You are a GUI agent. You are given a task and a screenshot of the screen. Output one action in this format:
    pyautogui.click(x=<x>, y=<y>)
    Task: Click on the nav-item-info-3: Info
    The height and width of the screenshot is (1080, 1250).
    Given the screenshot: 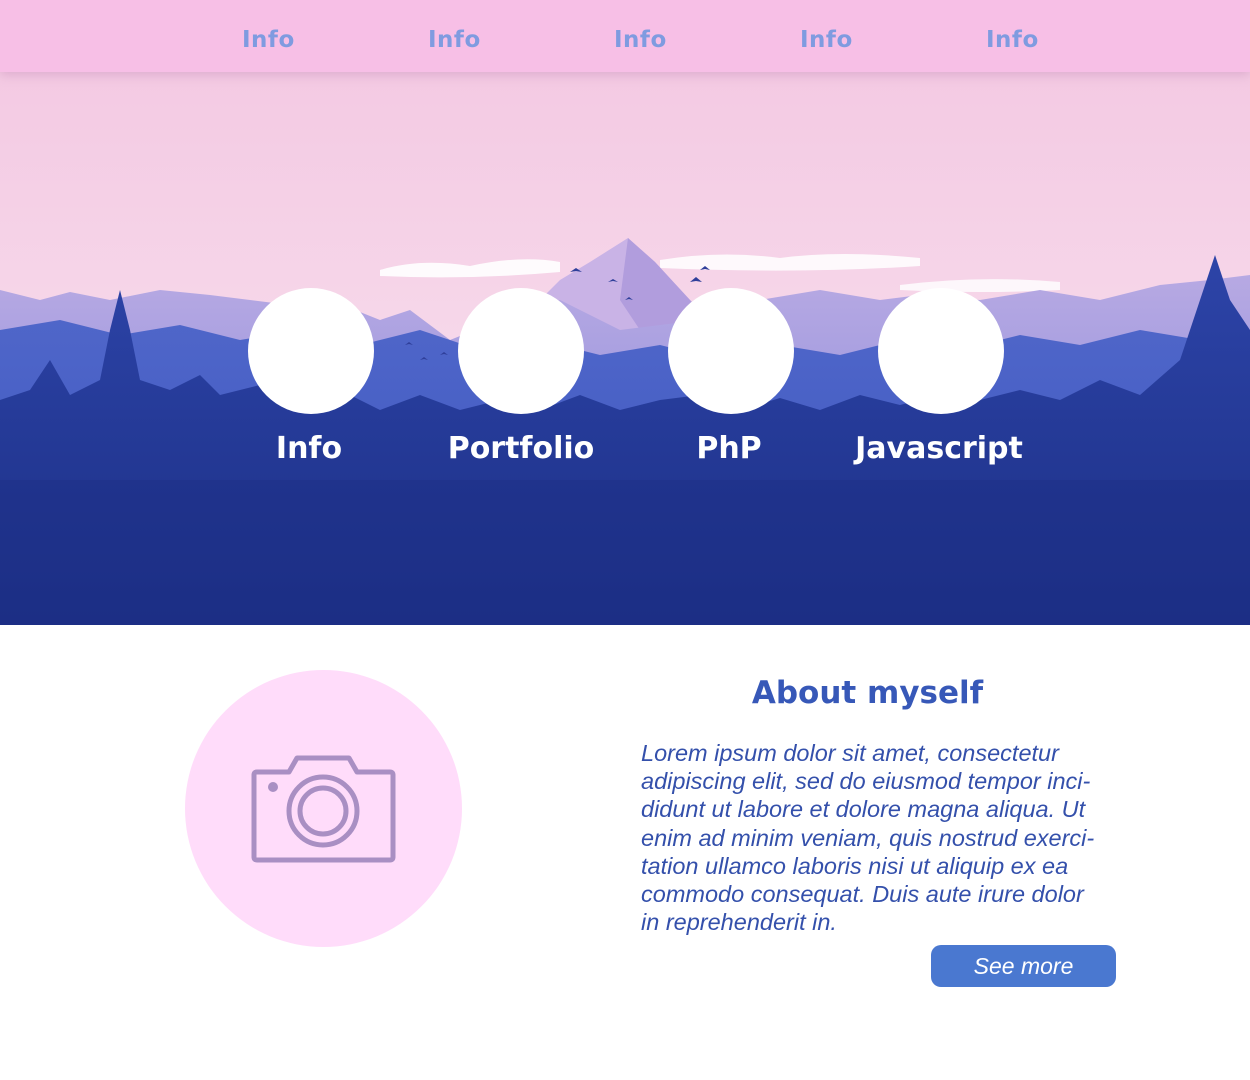 What is the action you would take?
    pyautogui.click(x=640, y=40)
    